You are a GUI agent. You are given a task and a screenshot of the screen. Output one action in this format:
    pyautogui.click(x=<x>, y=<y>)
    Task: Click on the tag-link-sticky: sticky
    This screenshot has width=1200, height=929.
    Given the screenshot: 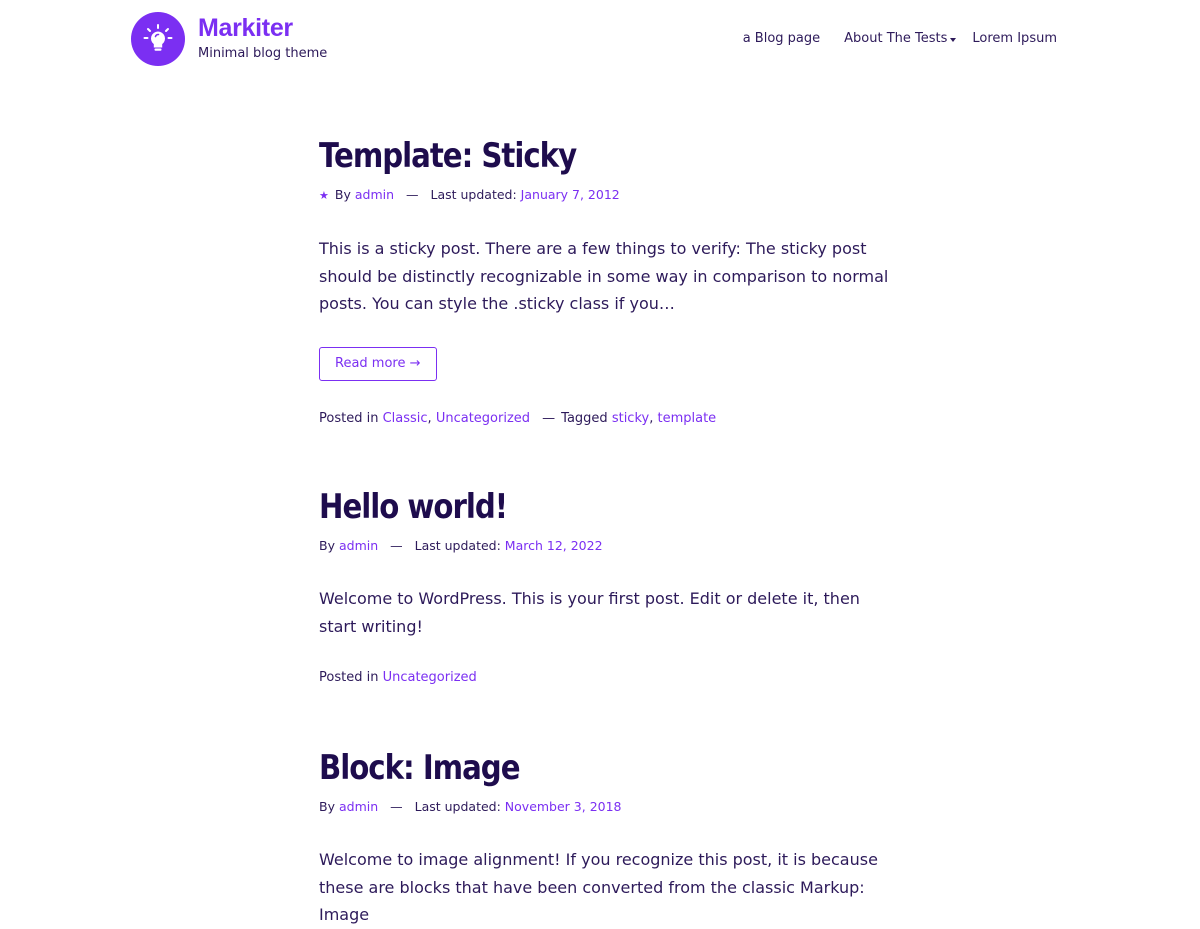 What is the action you would take?
    pyautogui.click(x=630, y=418)
    